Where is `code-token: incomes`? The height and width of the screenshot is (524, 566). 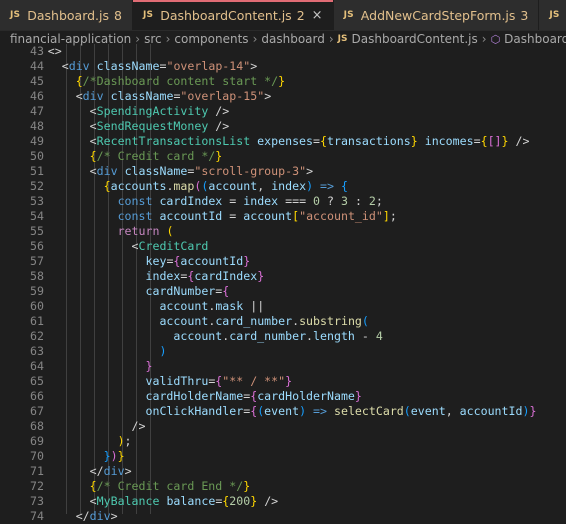 code-token: incomes is located at coordinates (449, 141).